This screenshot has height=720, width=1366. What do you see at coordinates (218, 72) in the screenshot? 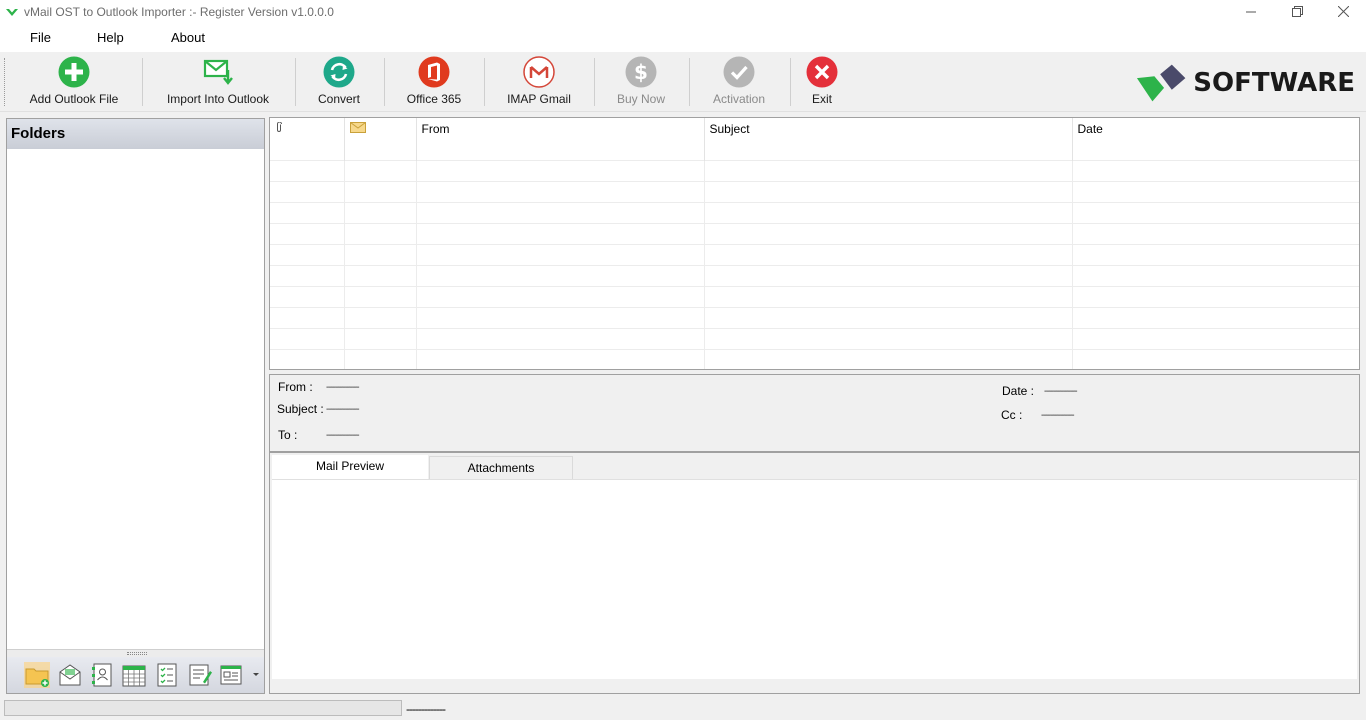
I see `mail-import-icon` at bounding box center [218, 72].